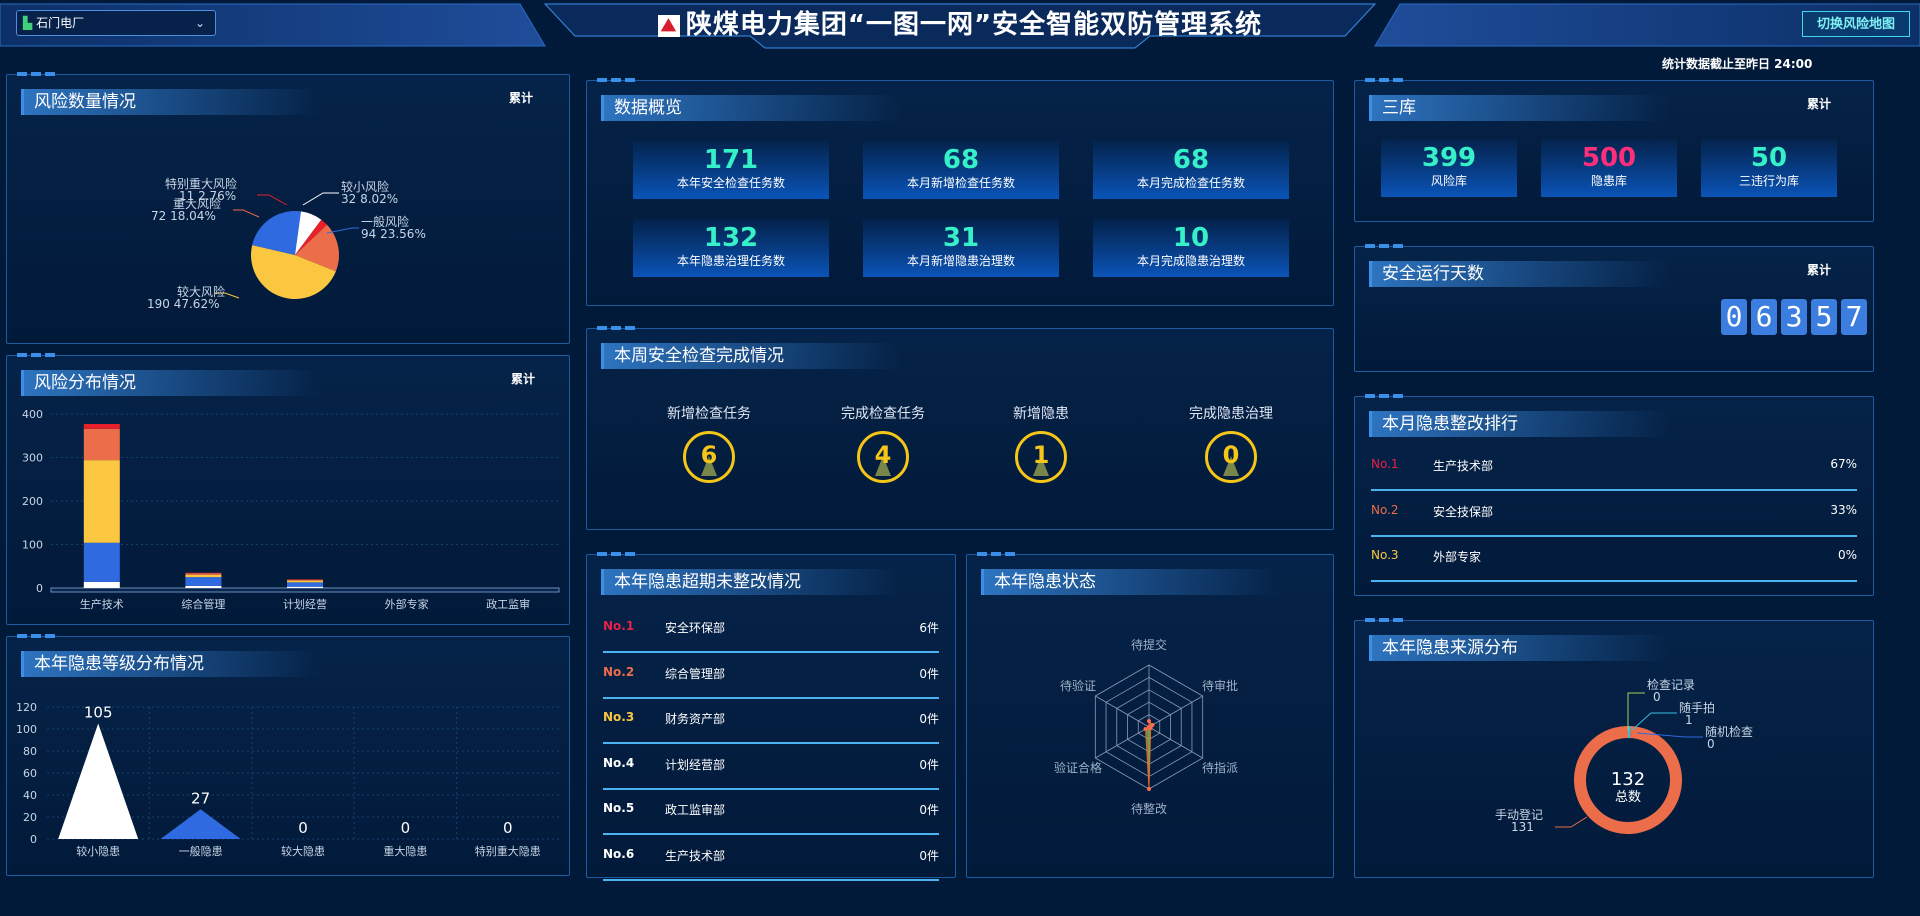 The width and height of the screenshot is (1920, 916). I want to click on weekly-ring: 0, so click(1231, 457).